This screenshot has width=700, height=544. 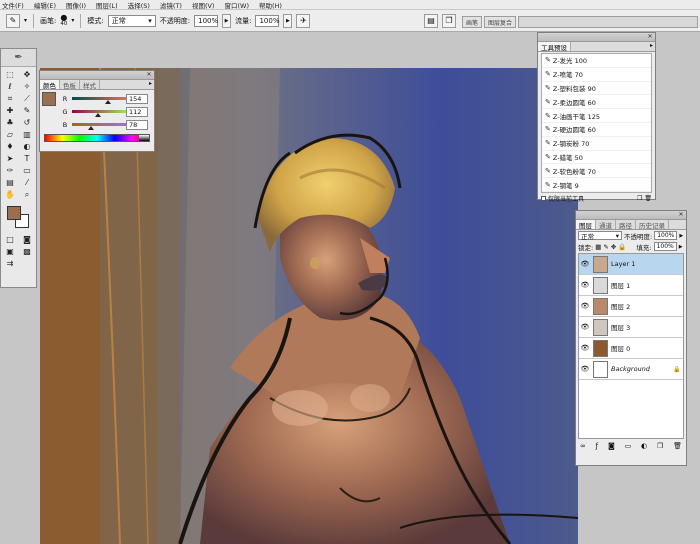 What do you see at coordinates (644, 446) in the screenshot?
I see `adjustment-layer-icon: ◐` at bounding box center [644, 446].